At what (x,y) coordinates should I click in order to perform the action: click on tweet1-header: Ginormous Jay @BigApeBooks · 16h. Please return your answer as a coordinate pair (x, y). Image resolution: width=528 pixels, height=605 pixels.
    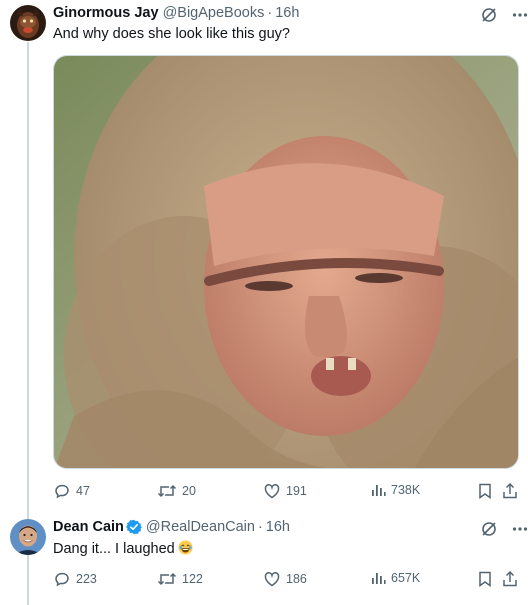
    Looking at the image, I should click on (176, 13).